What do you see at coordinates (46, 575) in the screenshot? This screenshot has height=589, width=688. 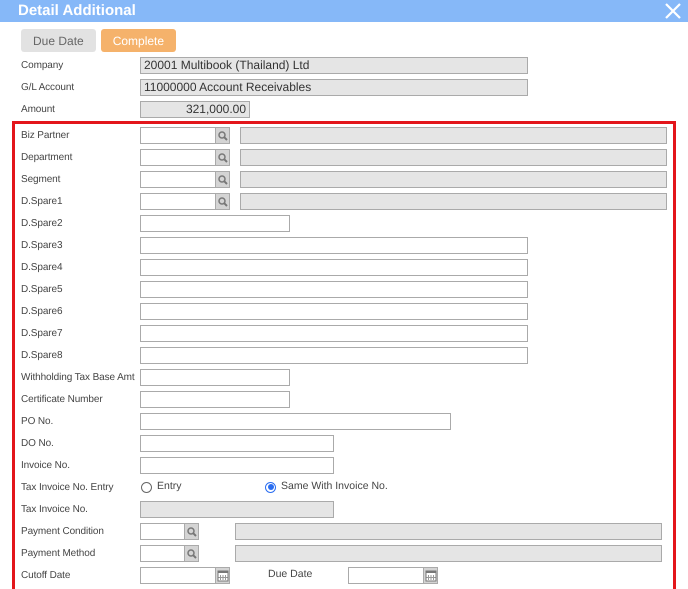 I see `field-label: Cutoff Date` at bounding box center [46, 575].